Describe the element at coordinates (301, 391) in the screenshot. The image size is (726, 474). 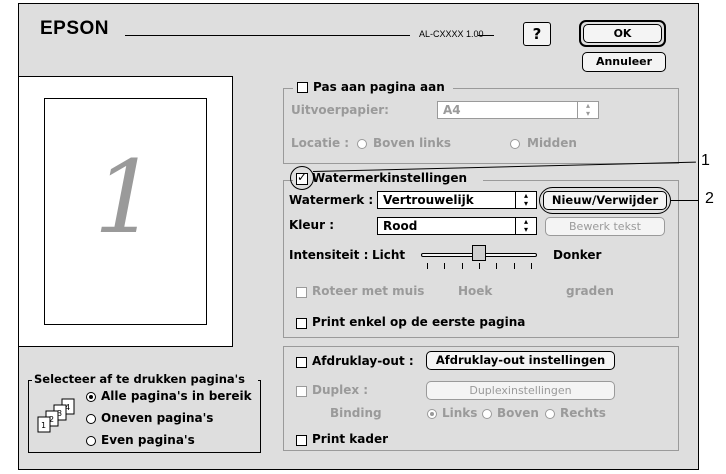
I see `duplex-checkbox` at that location.